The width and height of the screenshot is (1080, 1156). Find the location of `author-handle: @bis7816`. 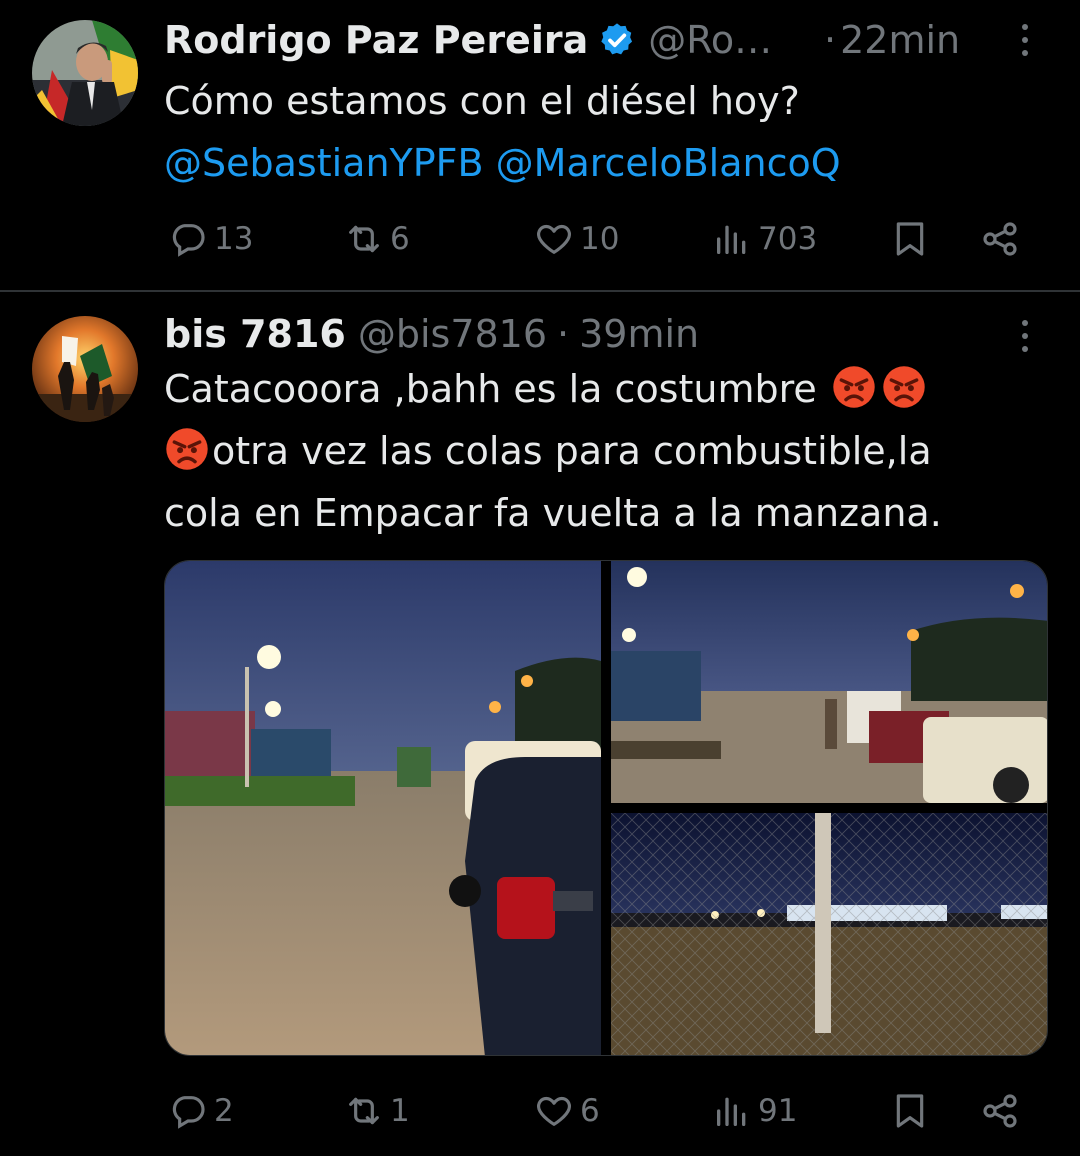

author-handle: @bis7816 is located at coordinates (452, 334).